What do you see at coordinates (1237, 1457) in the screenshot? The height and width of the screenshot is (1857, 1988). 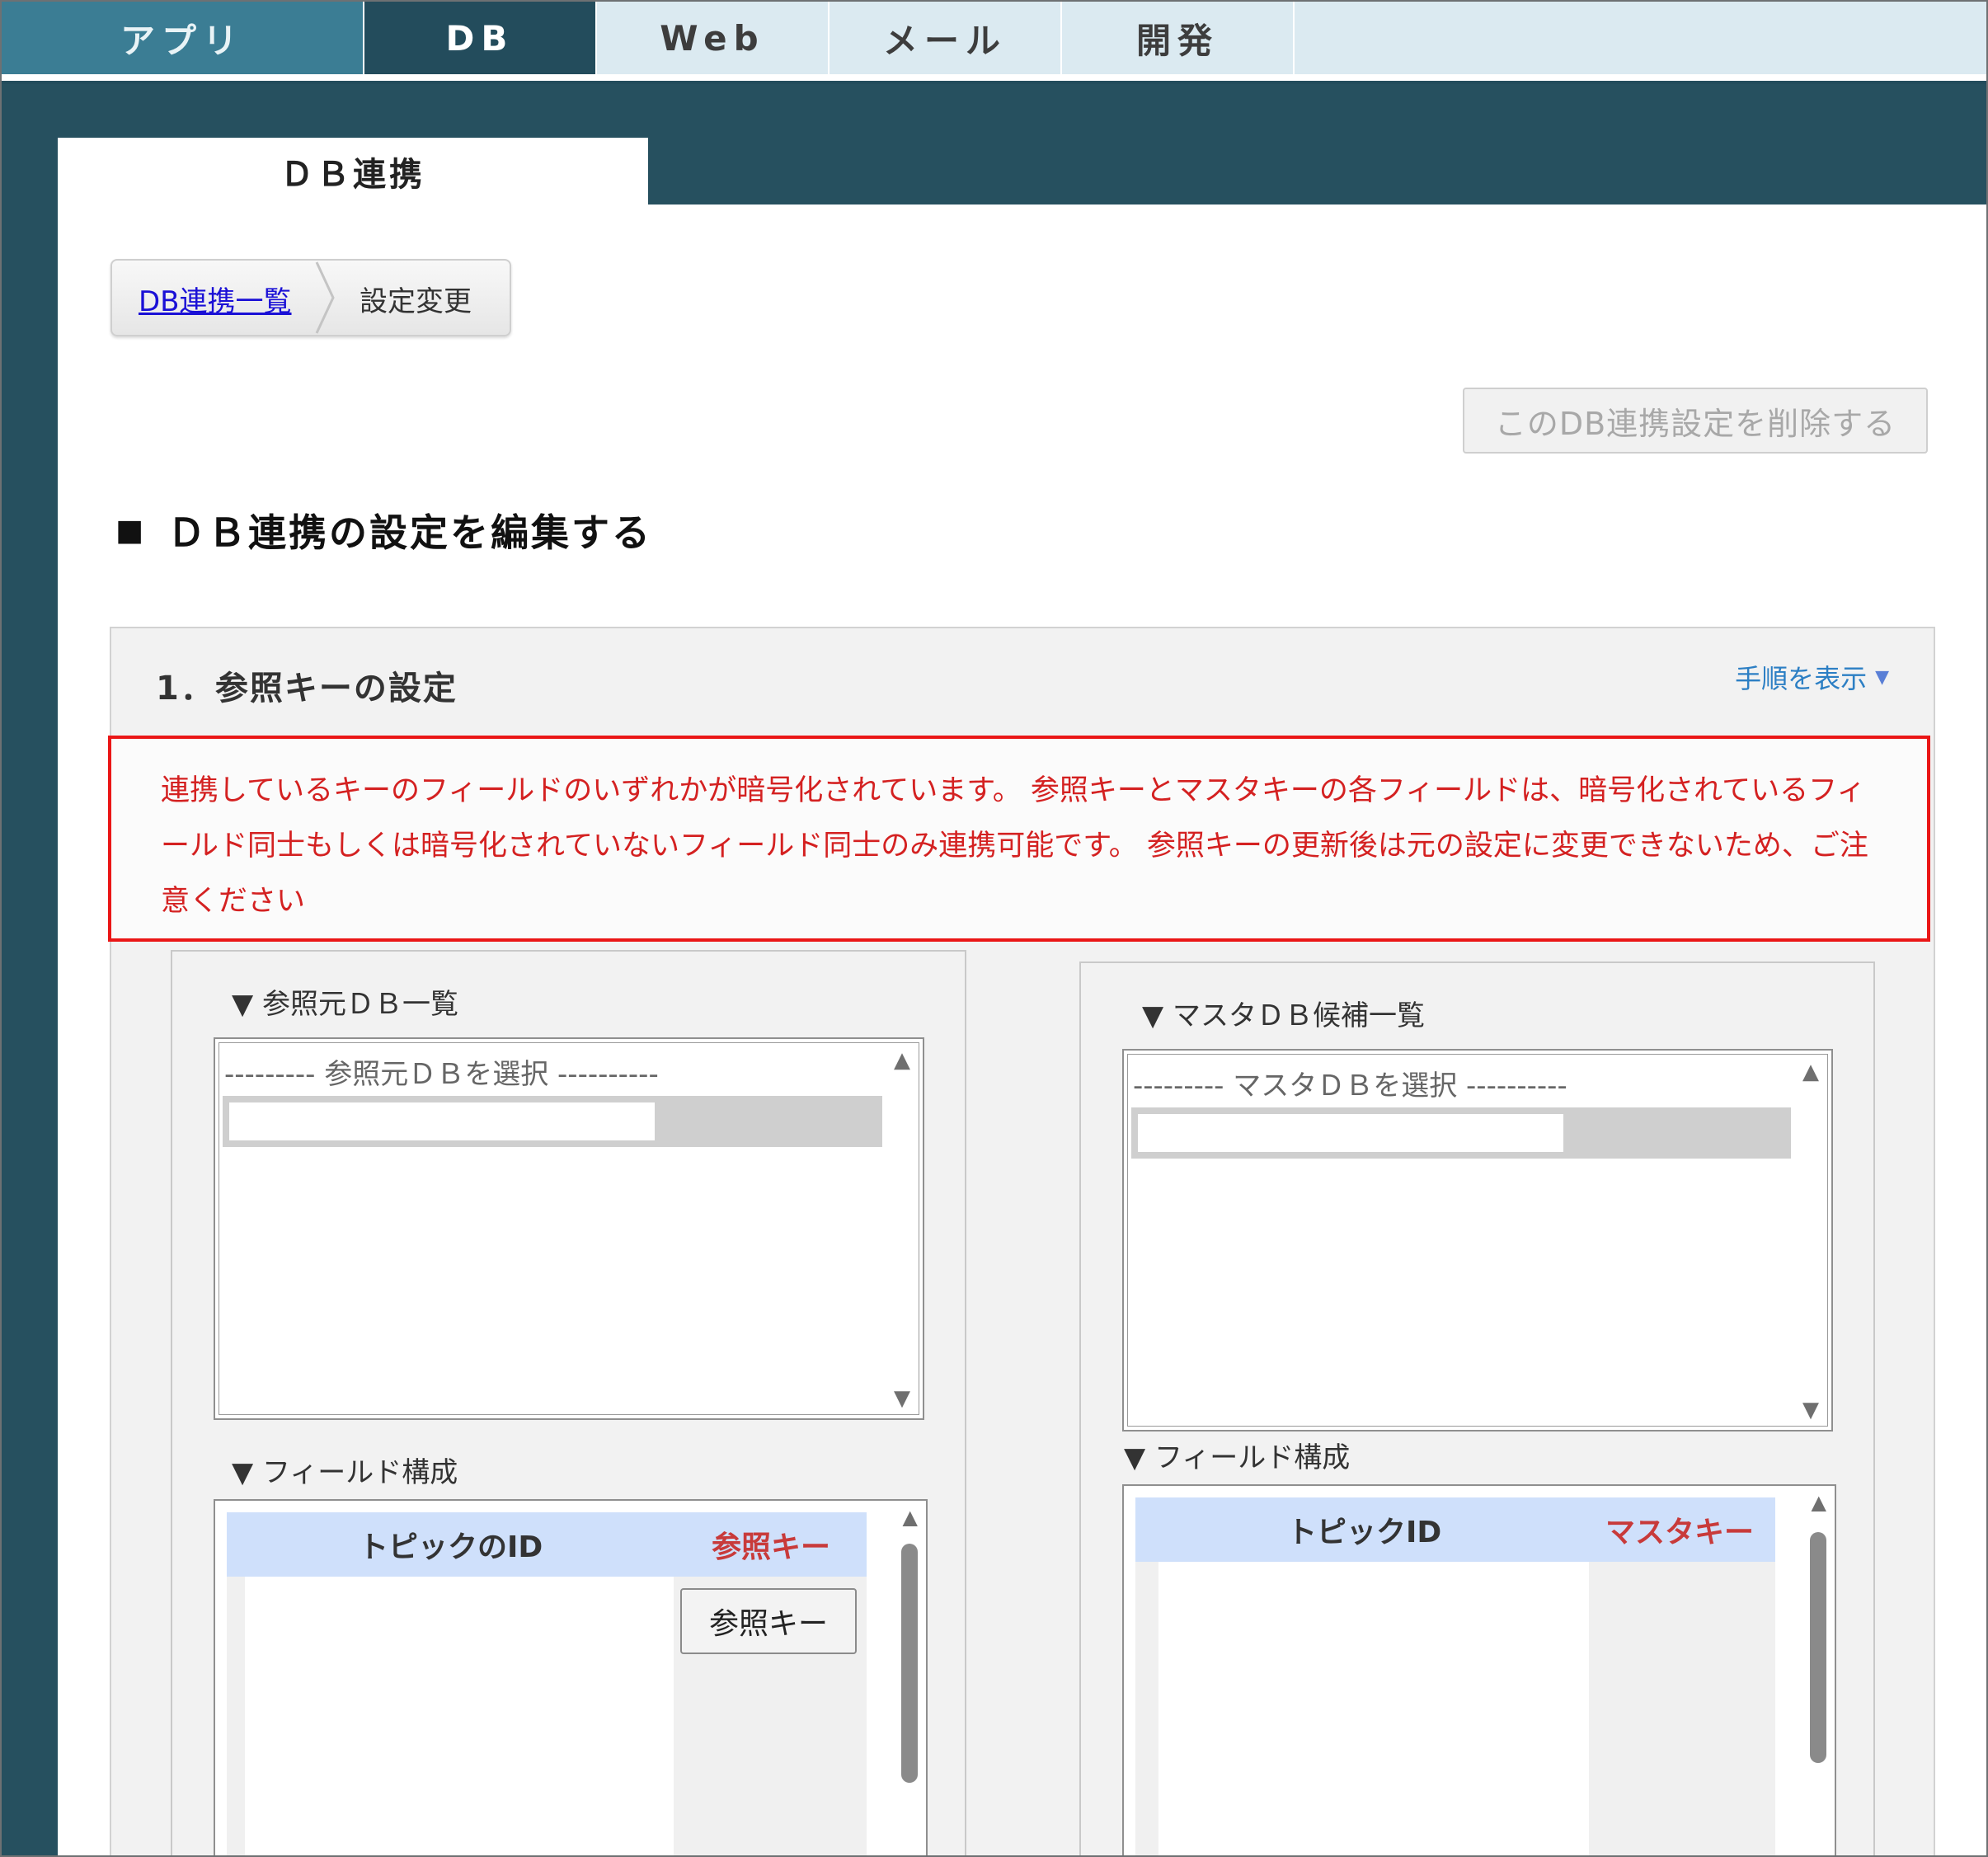 I see `master-field-structure-title: ▼ フィールド構成` at bounding box center [1237, 1457].